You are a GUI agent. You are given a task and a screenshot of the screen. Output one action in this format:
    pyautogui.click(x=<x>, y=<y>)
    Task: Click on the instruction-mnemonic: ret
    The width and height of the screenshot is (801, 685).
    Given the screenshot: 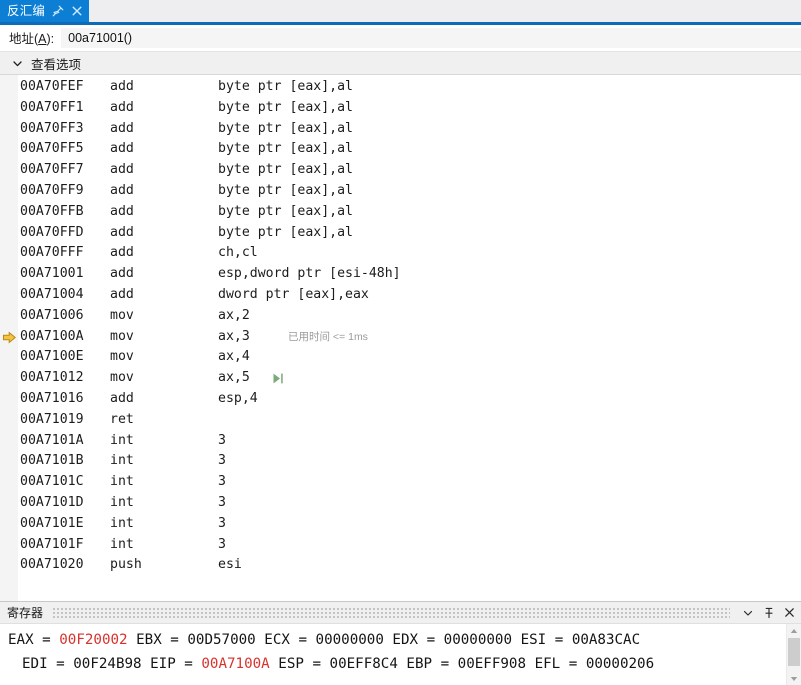 What is the action you would take?
    pyautogui.click(x=122, y=419)
    